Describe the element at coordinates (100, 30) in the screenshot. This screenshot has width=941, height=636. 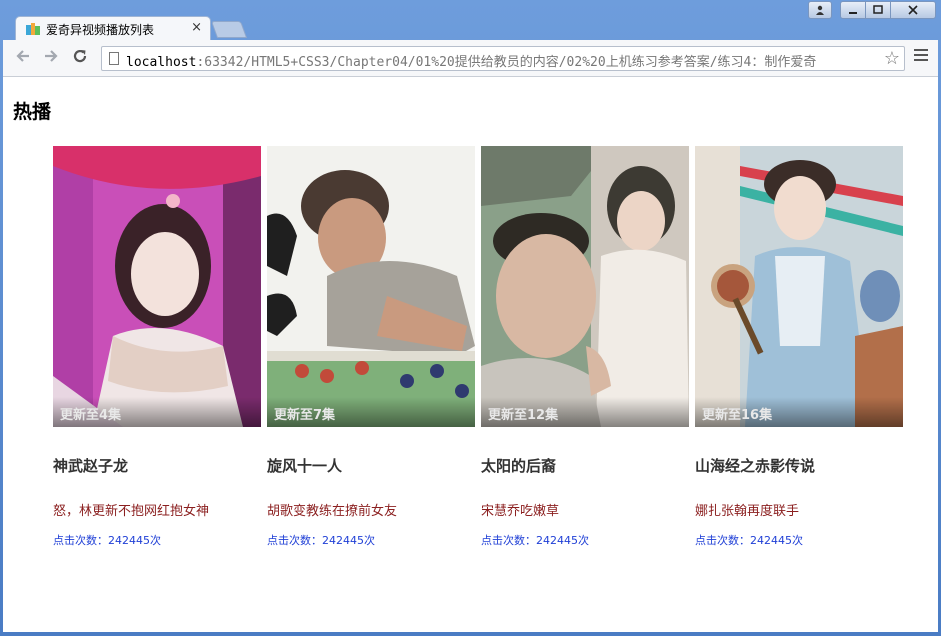
I see `tab-title: 爱奇异视频播放列表` at that location.